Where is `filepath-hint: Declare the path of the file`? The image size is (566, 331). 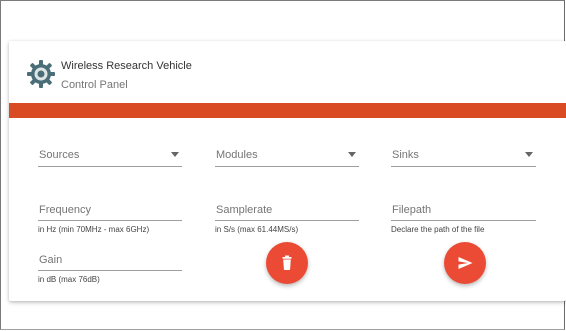
filepath-hint: Declare the path of the file is located at coordinates (438, 229).